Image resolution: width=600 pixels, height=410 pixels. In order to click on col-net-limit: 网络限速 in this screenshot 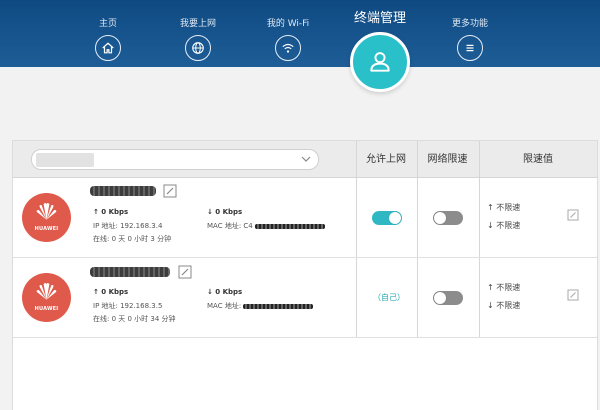, I will do `click(447, 159)`.